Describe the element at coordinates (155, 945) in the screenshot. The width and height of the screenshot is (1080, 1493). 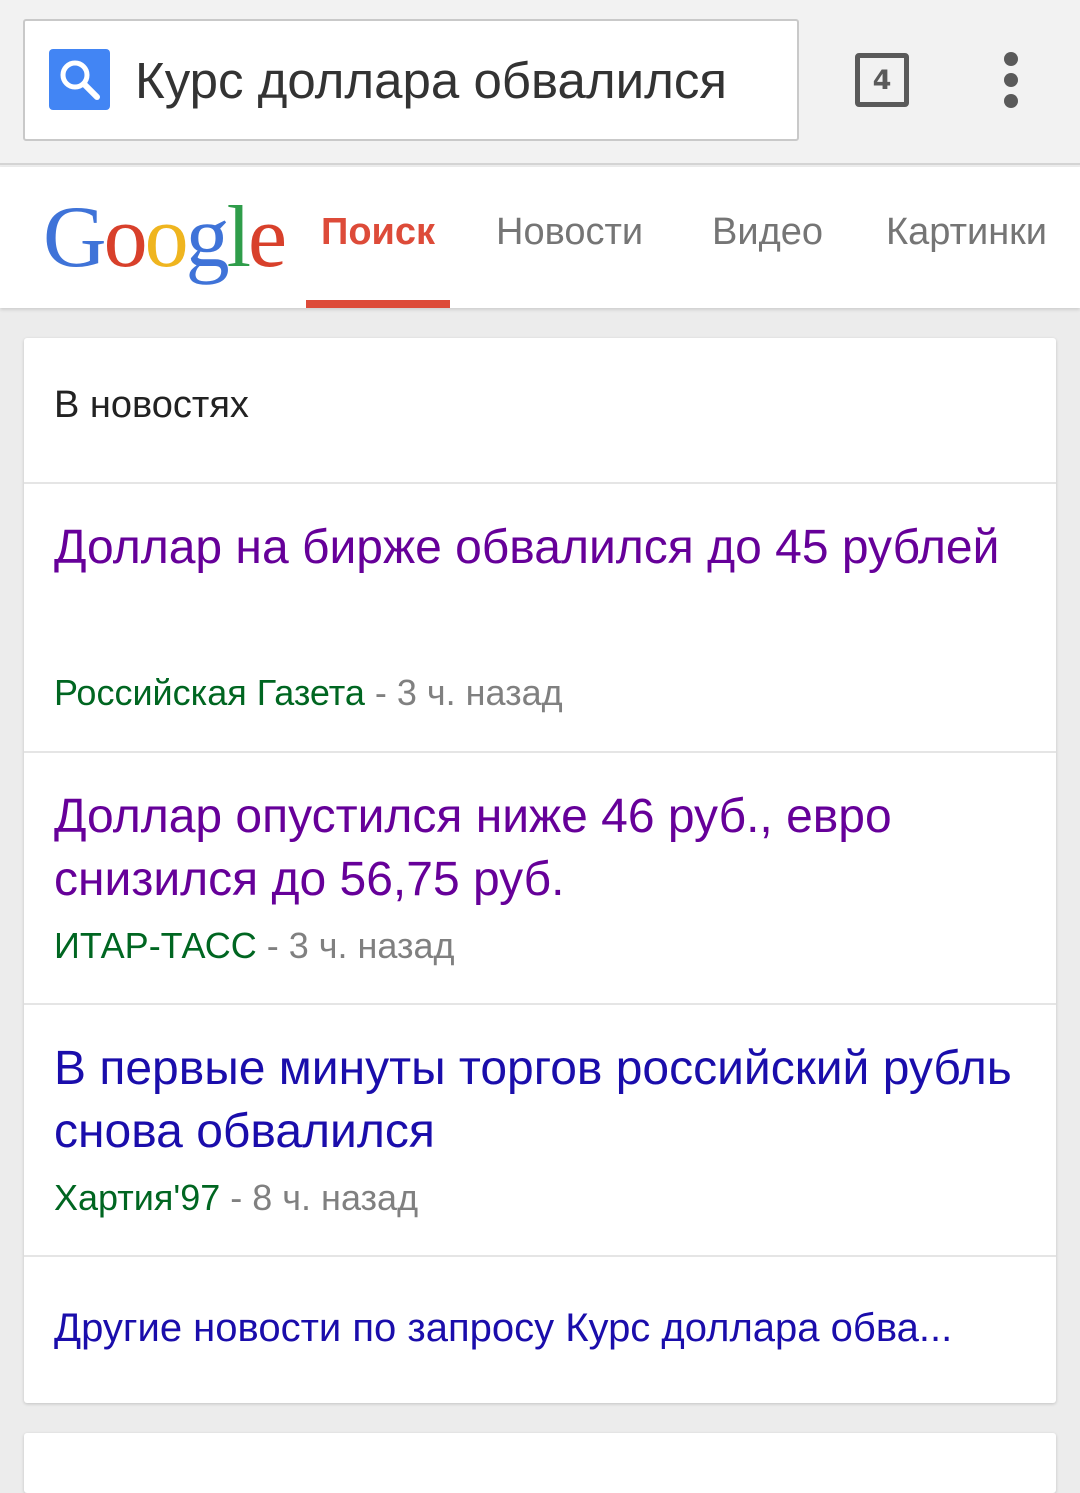
I see `news-source: ИТАР-ТАСС` at that location.